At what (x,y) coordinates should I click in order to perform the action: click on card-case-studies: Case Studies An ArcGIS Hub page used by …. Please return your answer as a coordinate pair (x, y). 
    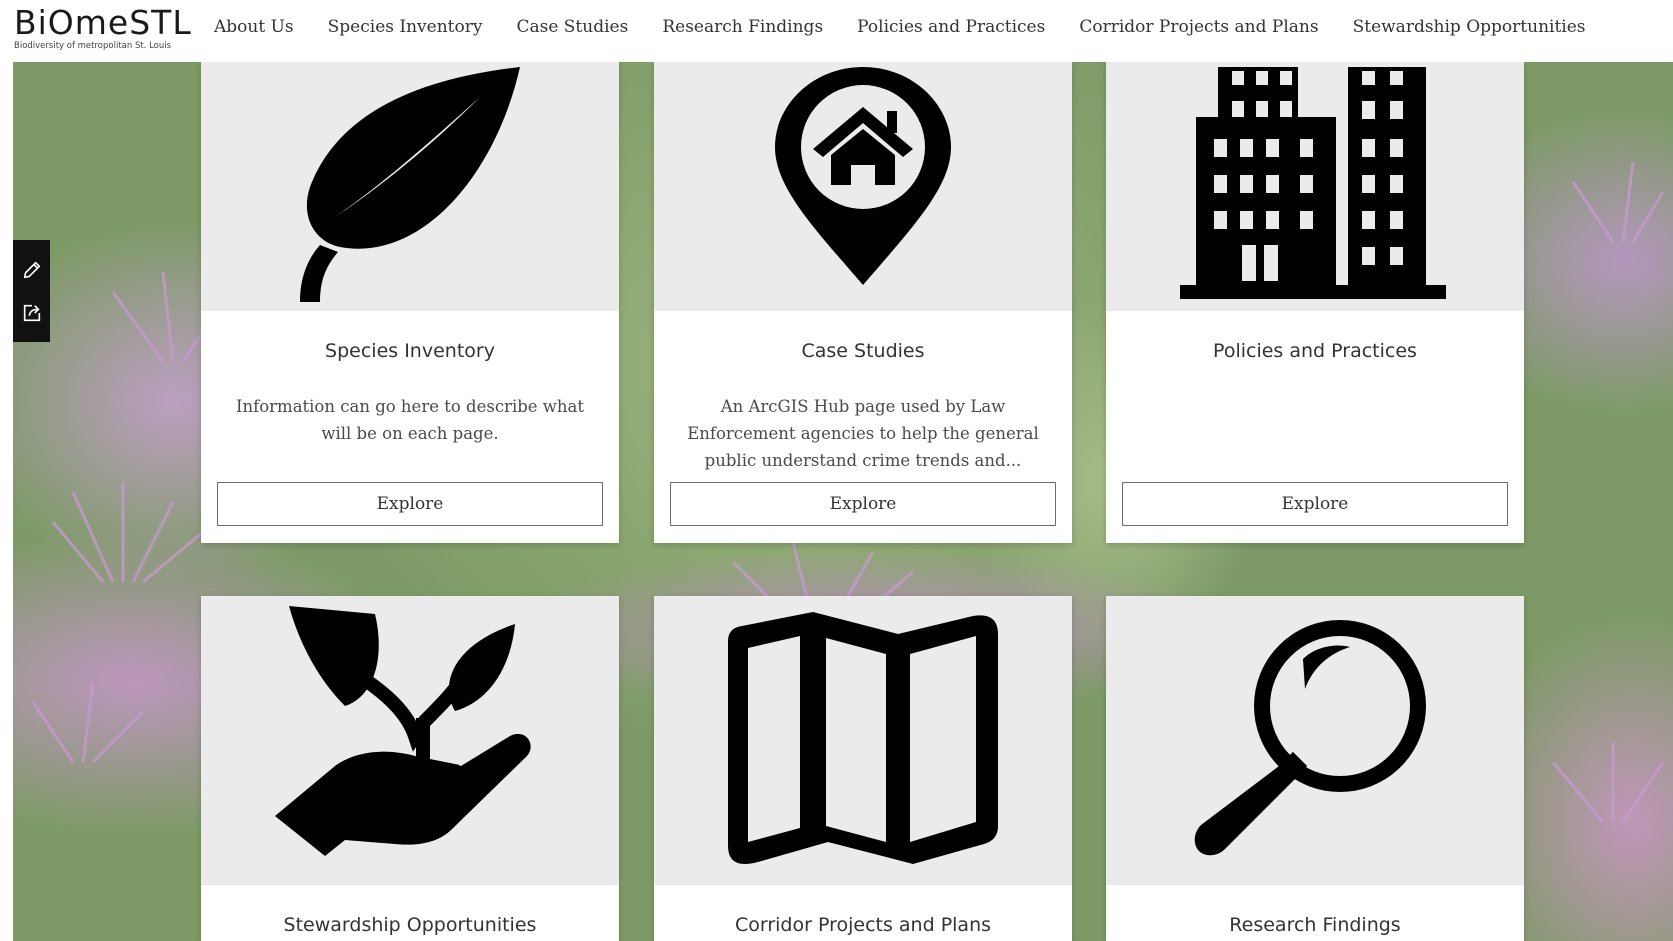
    Looking at the image, I should click on (863, 302).